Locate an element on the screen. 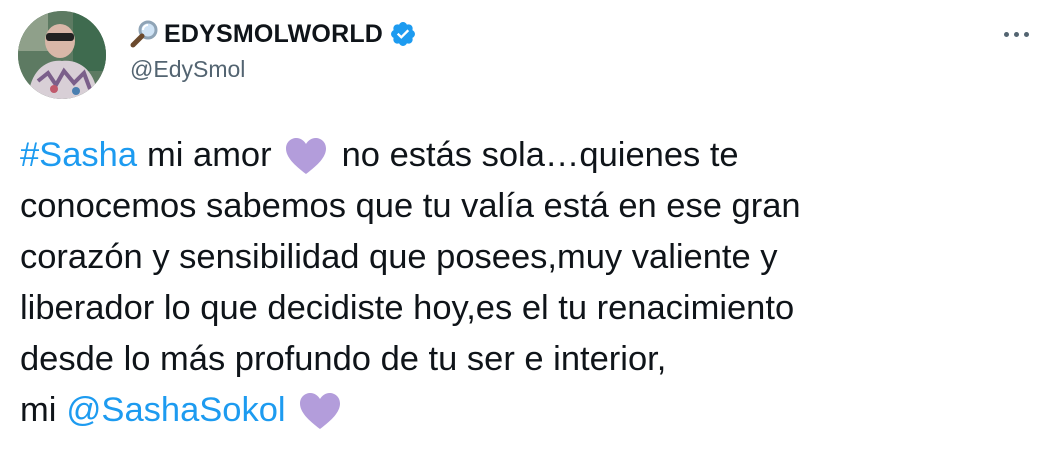  mention-link: @SashaSokol is located at coordinates (175, 410).